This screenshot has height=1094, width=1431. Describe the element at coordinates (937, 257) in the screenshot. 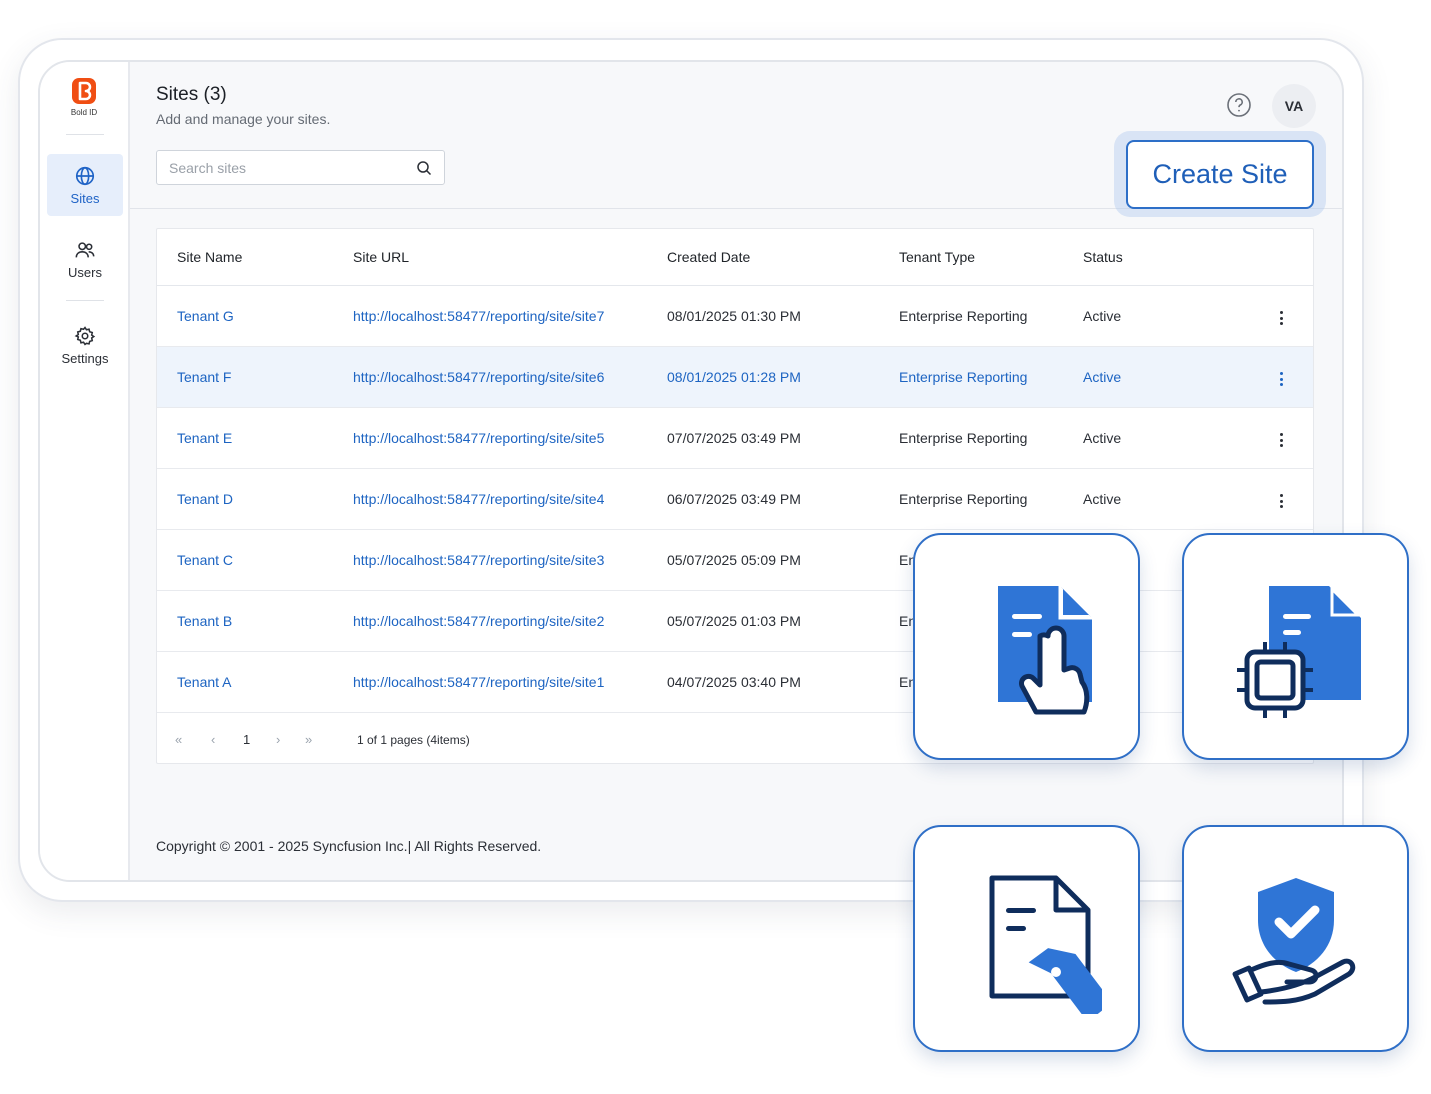

I see `column-header-tenant-type: Tenant Type` at that location.